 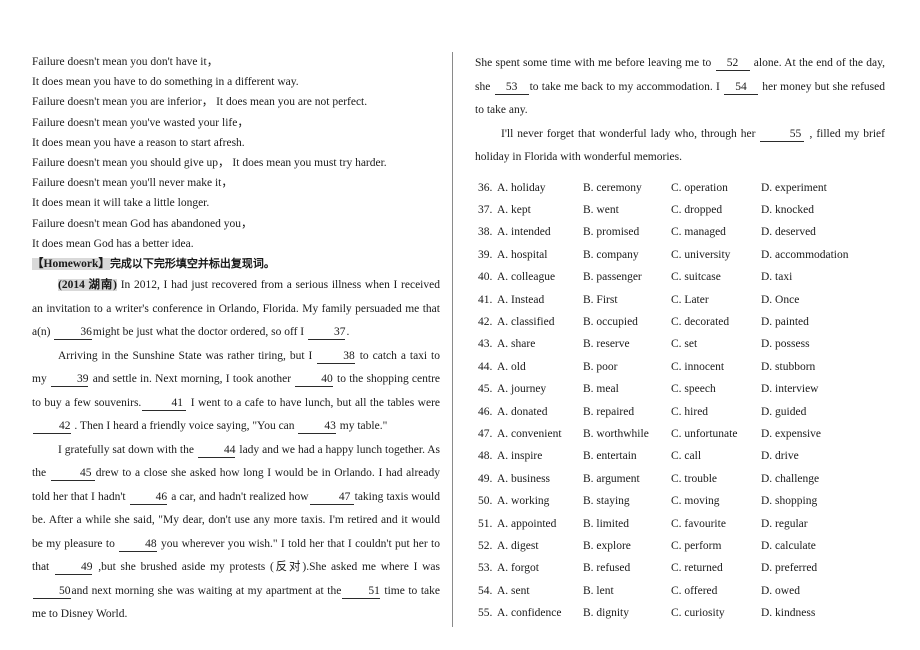 I want to click on option-choice-b: B. First, so click(x=627, y=300).